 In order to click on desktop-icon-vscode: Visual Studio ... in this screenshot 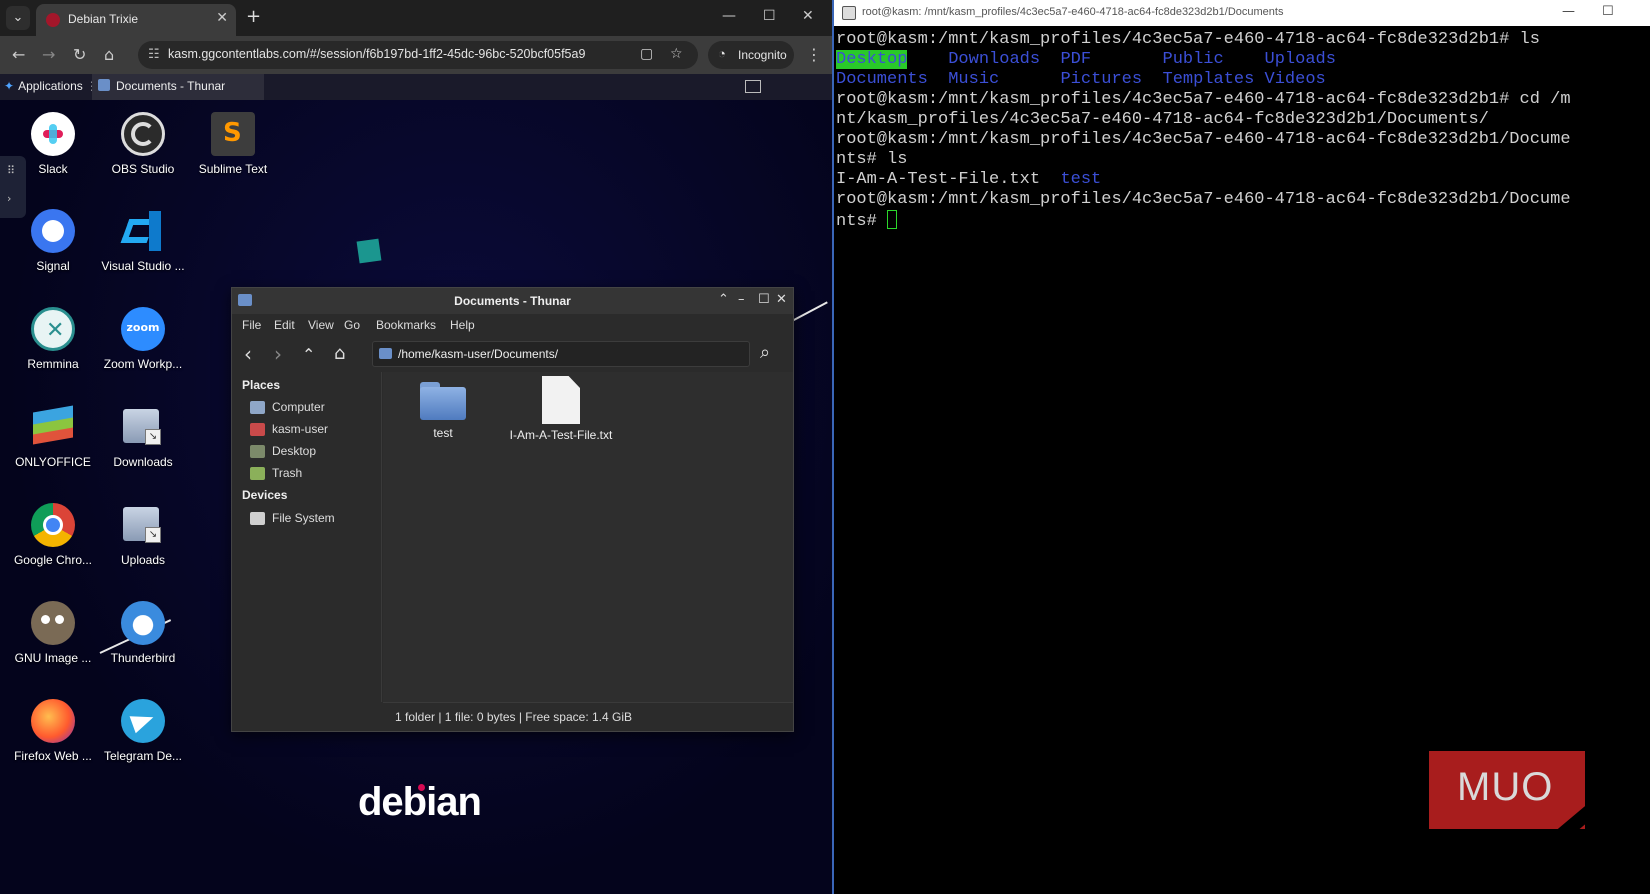, I will do `click(143, 241)`.